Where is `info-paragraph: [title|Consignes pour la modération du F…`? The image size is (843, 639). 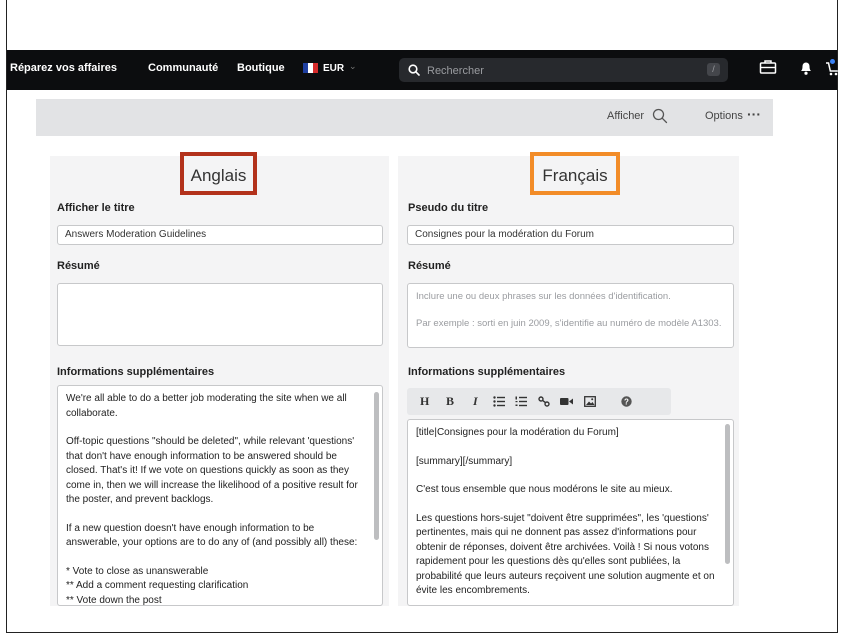
info-paragraph: [title|Consignes pour la modération du F… is located at coordinates (517, 432).